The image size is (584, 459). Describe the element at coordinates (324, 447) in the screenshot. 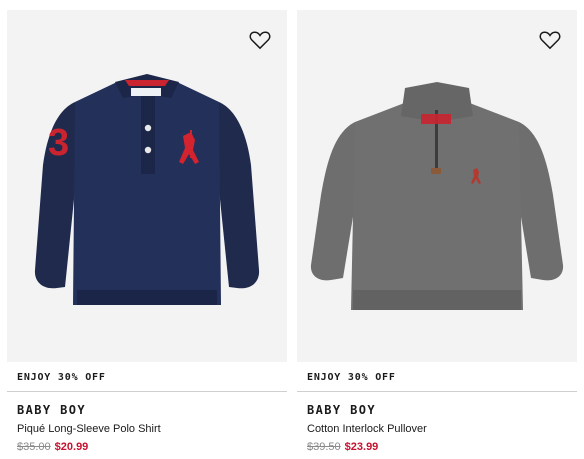

I see `original-price: $39.50` at that location.